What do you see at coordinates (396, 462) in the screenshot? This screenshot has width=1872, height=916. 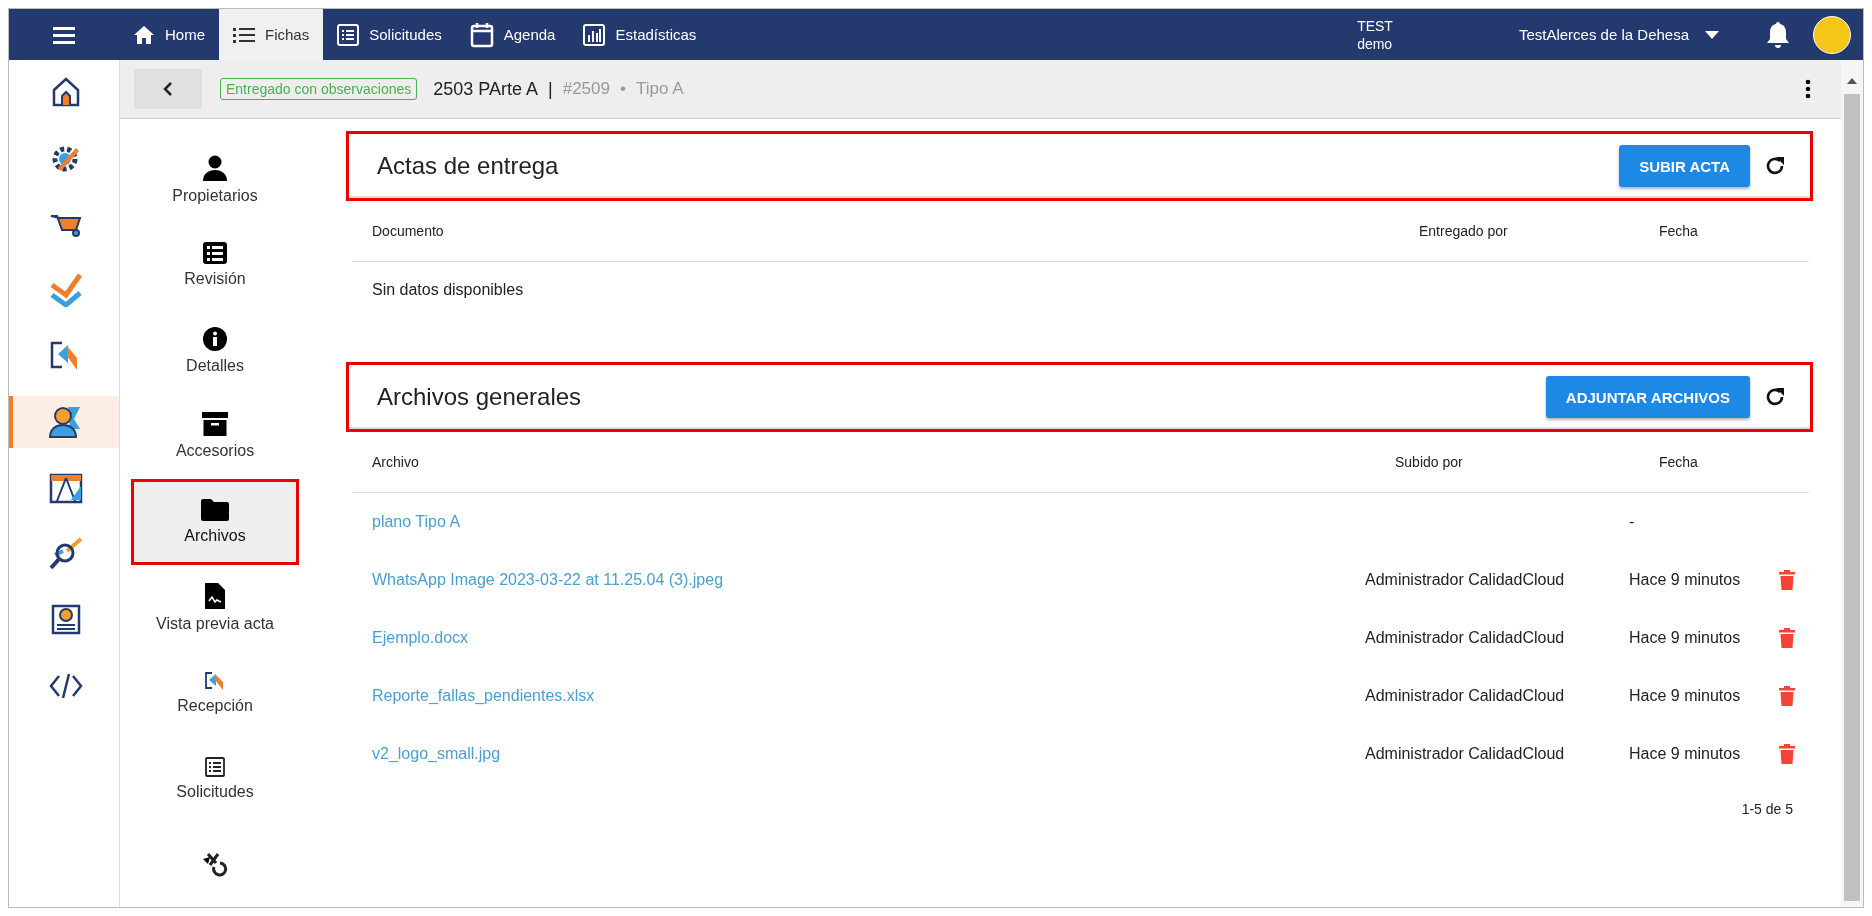 I see `column-header: Archivo` at bounding box center [396, 462].